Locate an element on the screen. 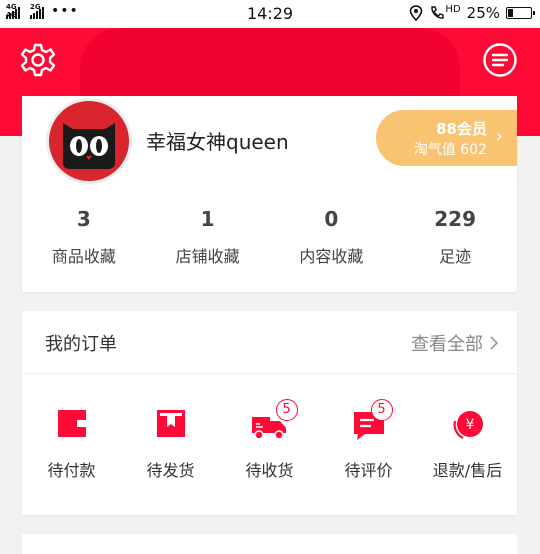 The image size is (540, 554). view-all-orders-link: 查看全部 is located at coordinates (455, 343).